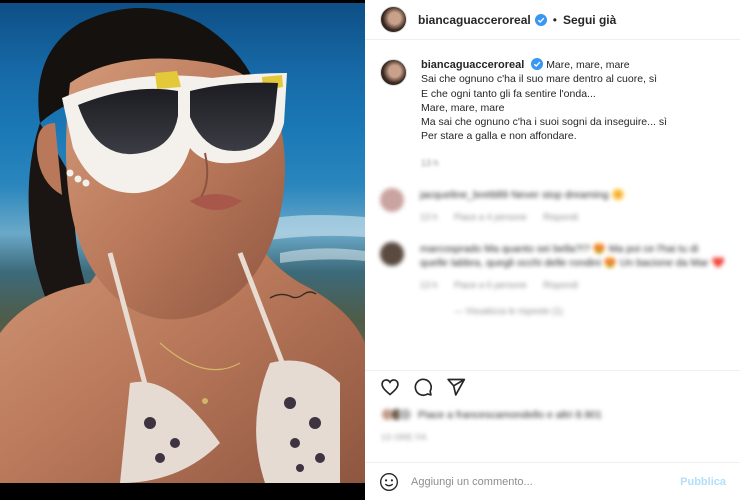  Describe the element at coordinates (393, 19) in the screenshot. I see `author-avatar` at that location.